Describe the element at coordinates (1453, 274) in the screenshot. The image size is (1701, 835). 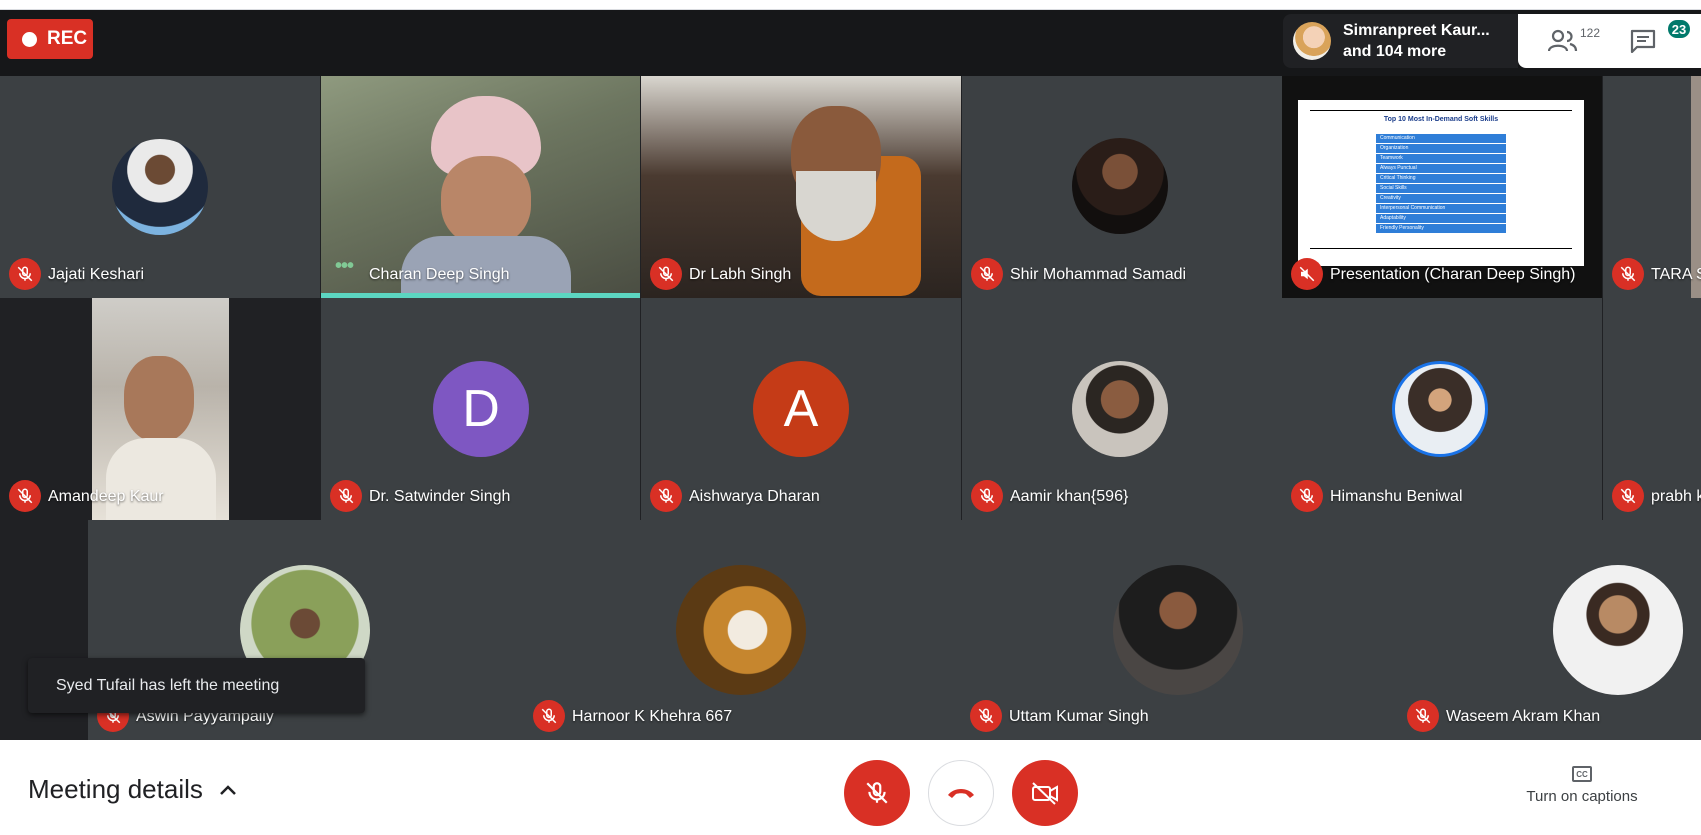
I see `participant-name: Presentation (Charan Deep Singh)` at that location.